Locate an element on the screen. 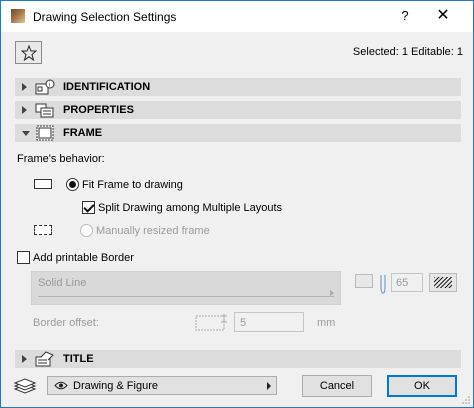  favorites-button is located at coordinates (28, 52).